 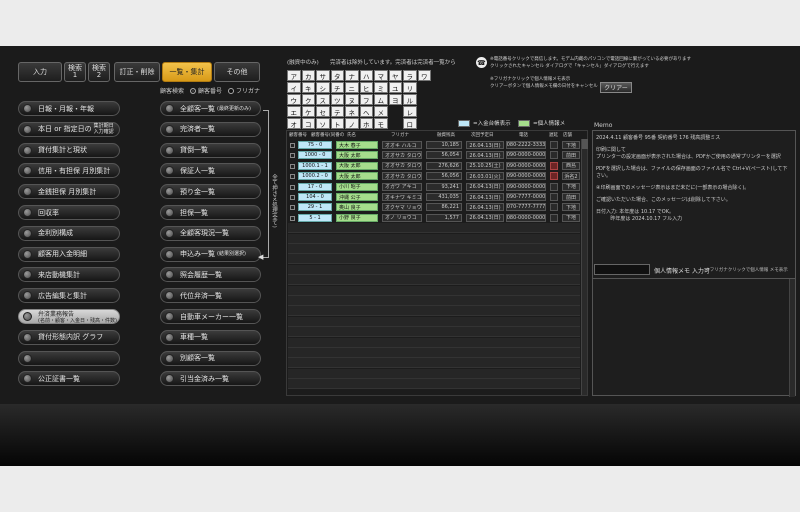 What do you see at coordinates (315, 197) in the screenshot?
I see `customer-number-button: 104 - 0` at bounding box center [315, 197].